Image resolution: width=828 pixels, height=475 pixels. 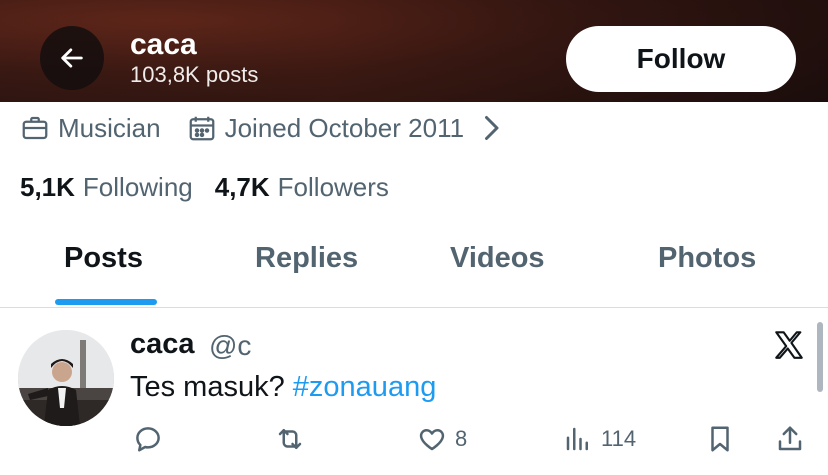 I want to click on views-count: 114, so click(x=619, y=438).